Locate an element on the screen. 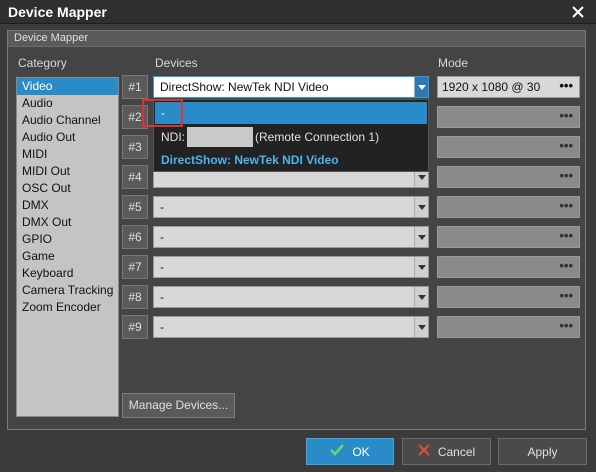  category-item-midi: MIDI is located at coordinates (67, 154).